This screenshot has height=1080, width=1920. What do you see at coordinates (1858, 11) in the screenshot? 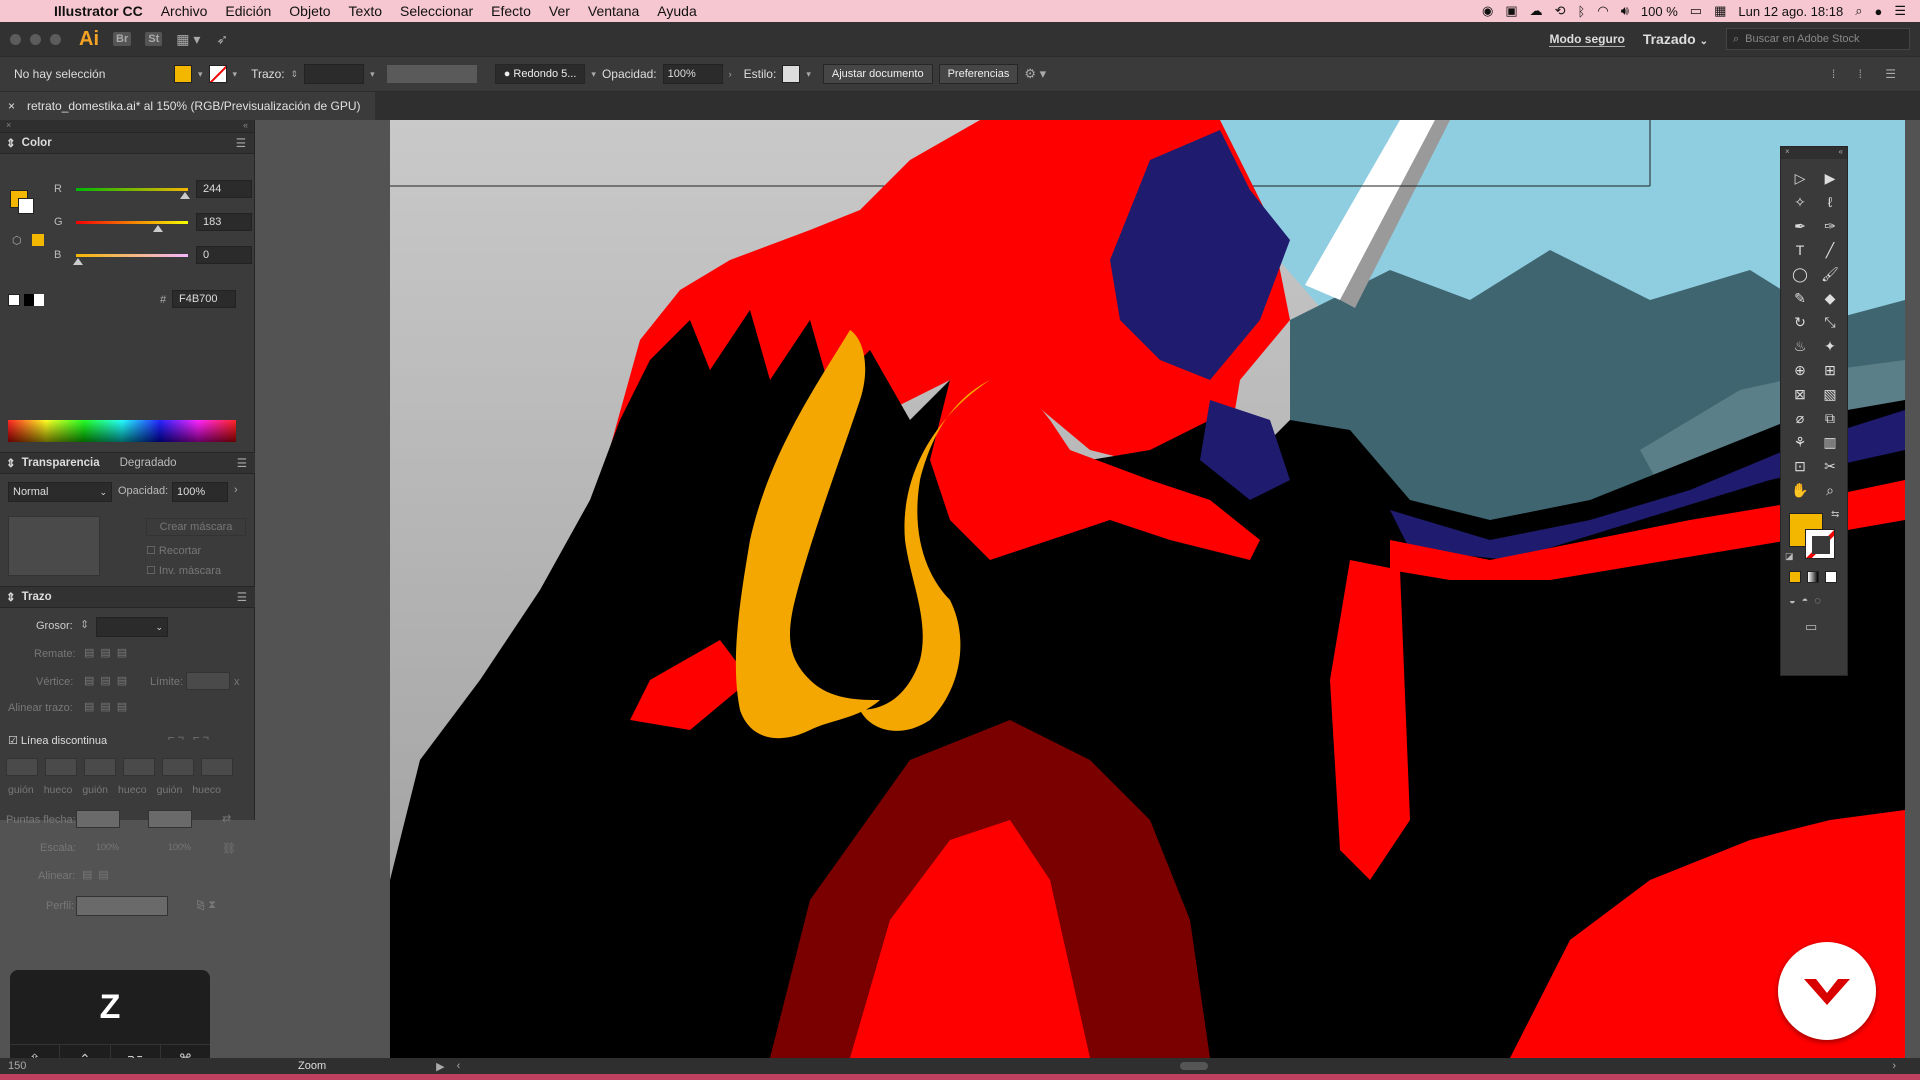
I see `spotlight-icon: ⌕` at bounding box center [1858, 11].